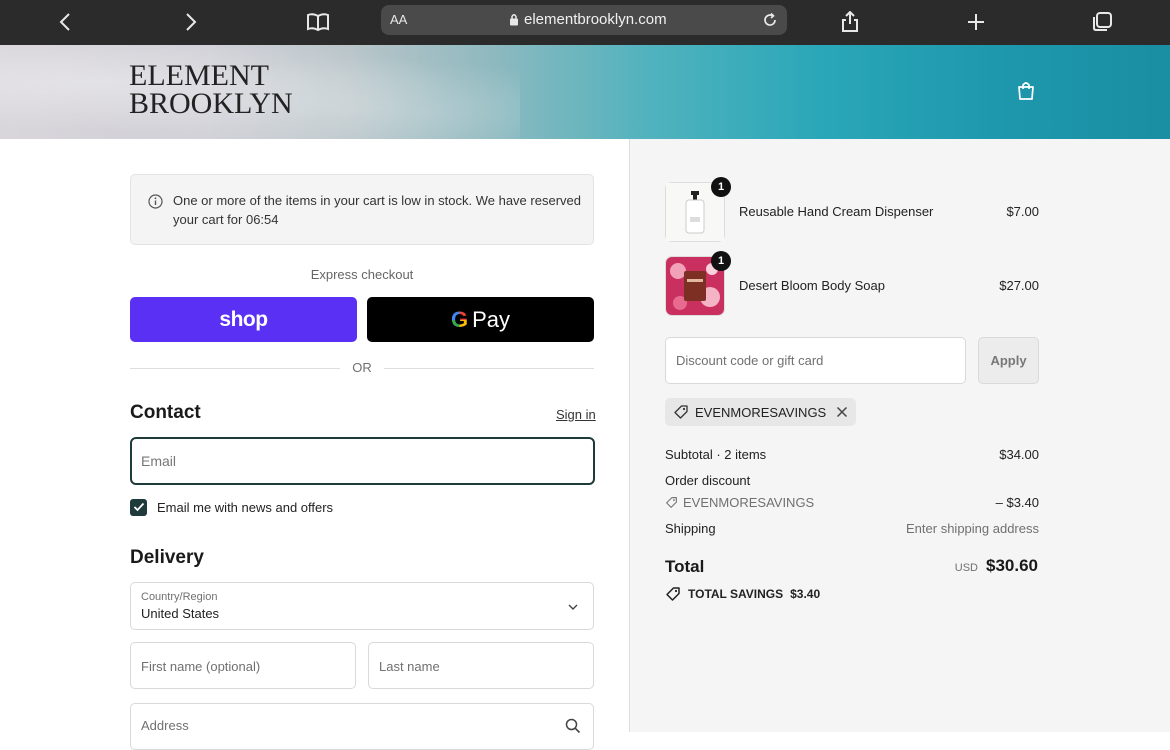 Image resolution: width=1170 pixels, height=750 pixels. What do you see at coordinates (805, 594) in the screenshot?
I see `savings-value: $3.40` at bounding box center [805, 594].